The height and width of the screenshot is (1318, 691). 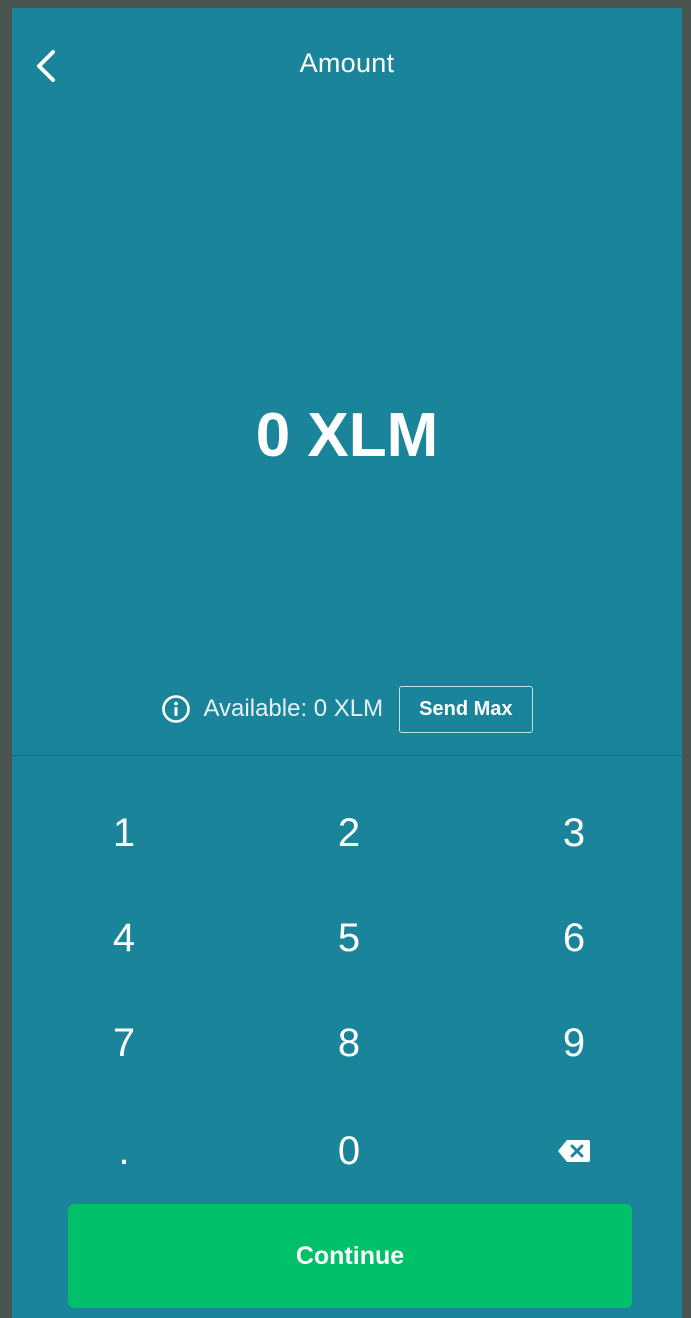 What do you see at coordinates (574, 833) in the screenshot?
I see `key-3: 3` at bounding box center [574, 833].